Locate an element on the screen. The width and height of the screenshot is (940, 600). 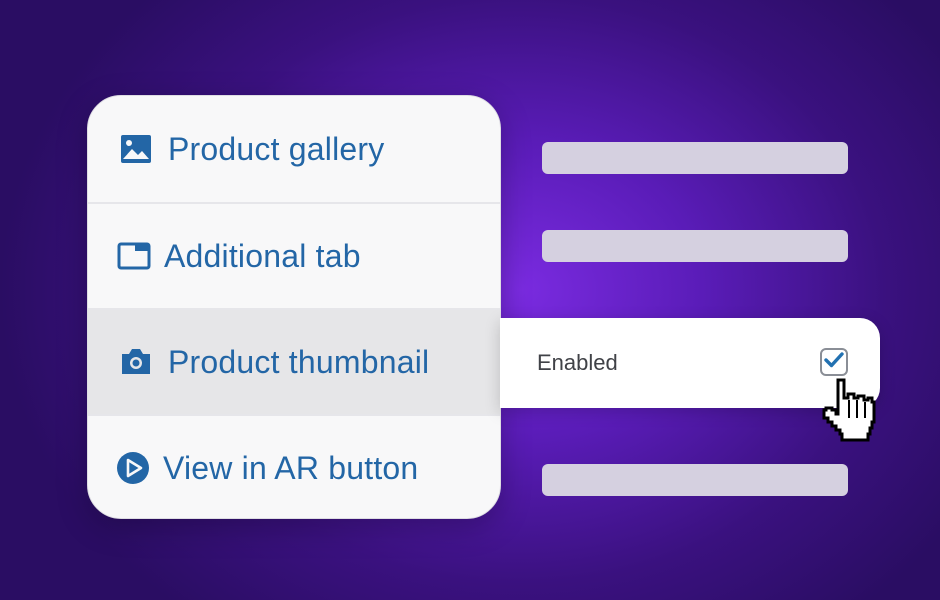
camera-icon is located at coordinates (136, 362).